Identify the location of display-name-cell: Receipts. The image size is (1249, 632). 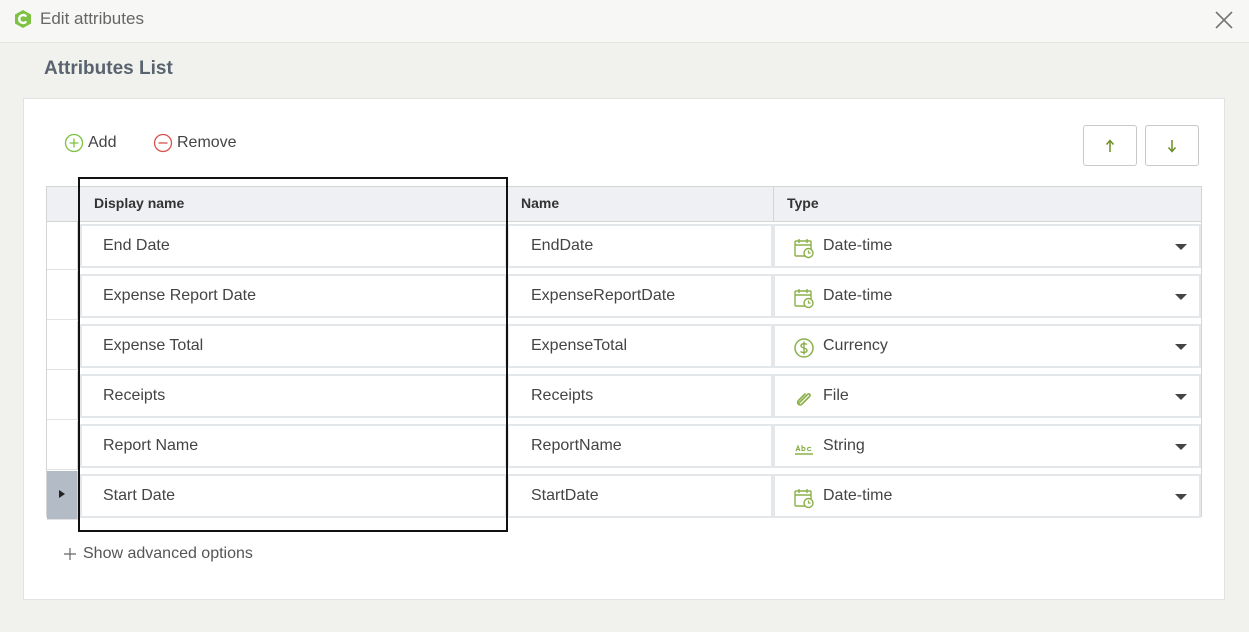
(293, 396).